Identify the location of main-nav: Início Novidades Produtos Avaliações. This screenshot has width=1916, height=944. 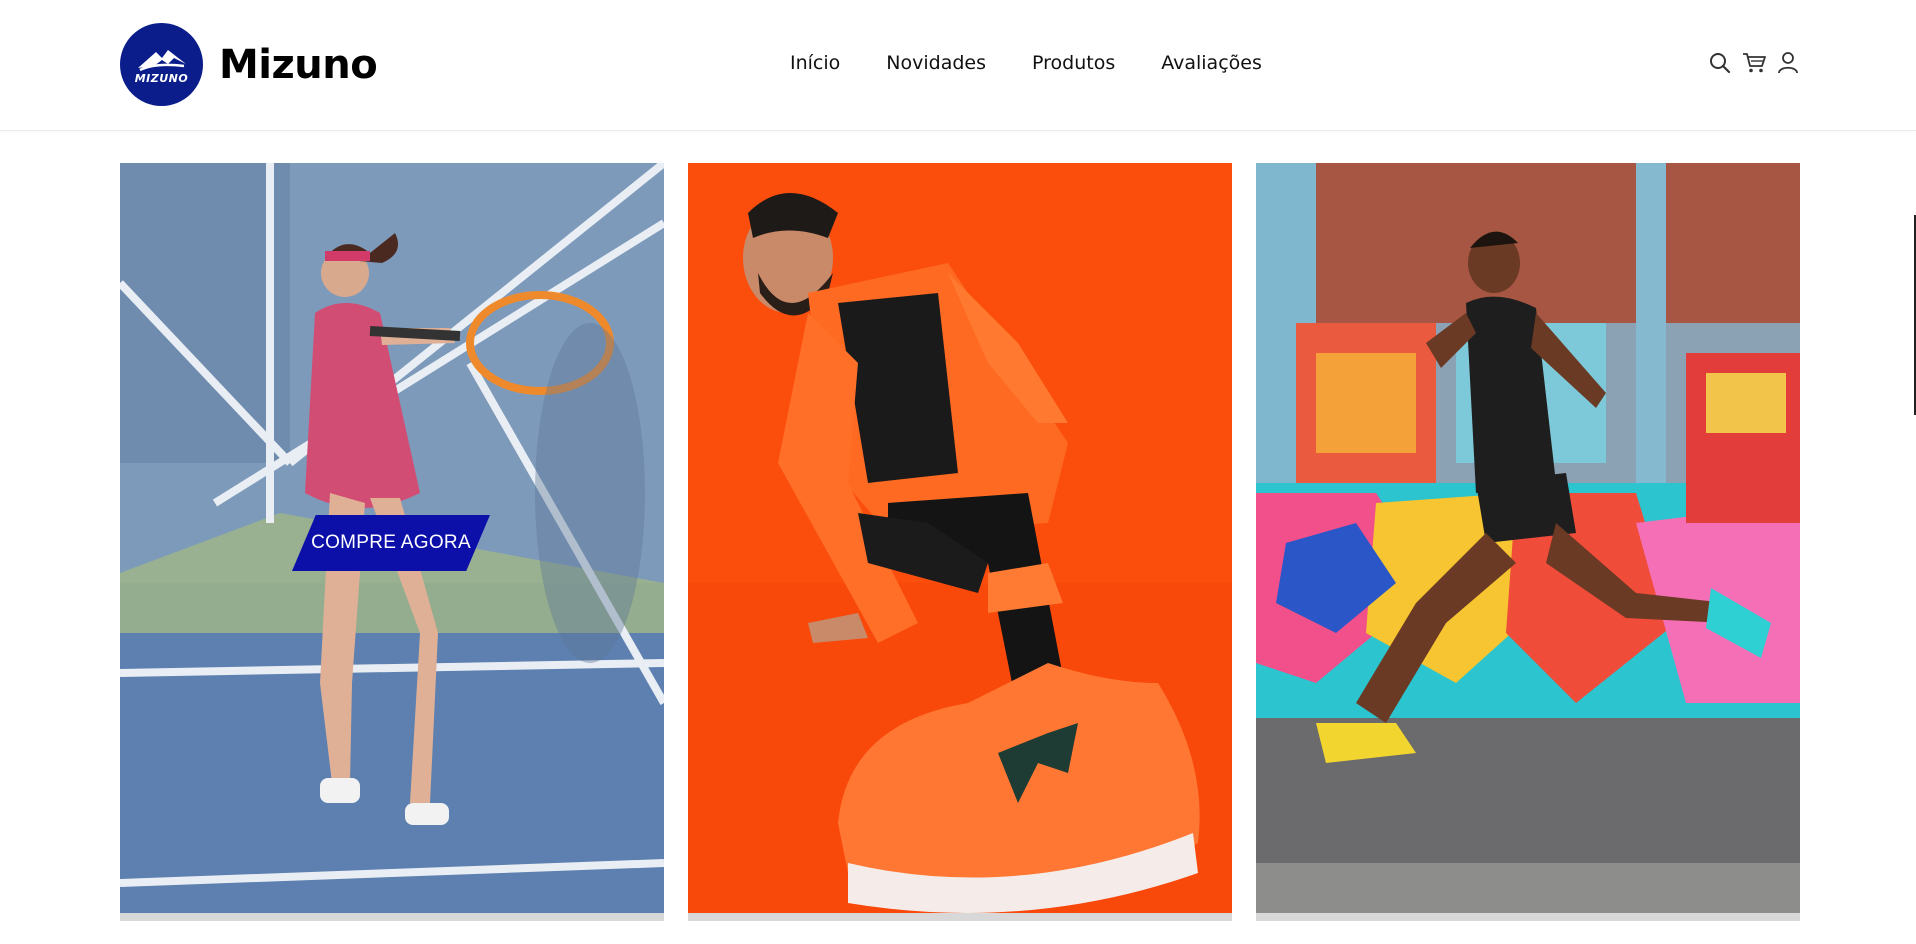
(1049, 63).